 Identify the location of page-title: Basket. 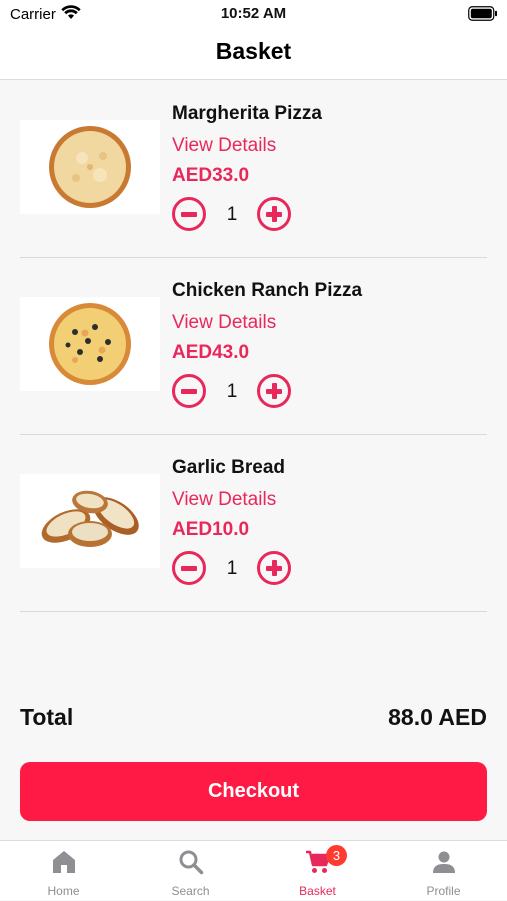
(253, 51).